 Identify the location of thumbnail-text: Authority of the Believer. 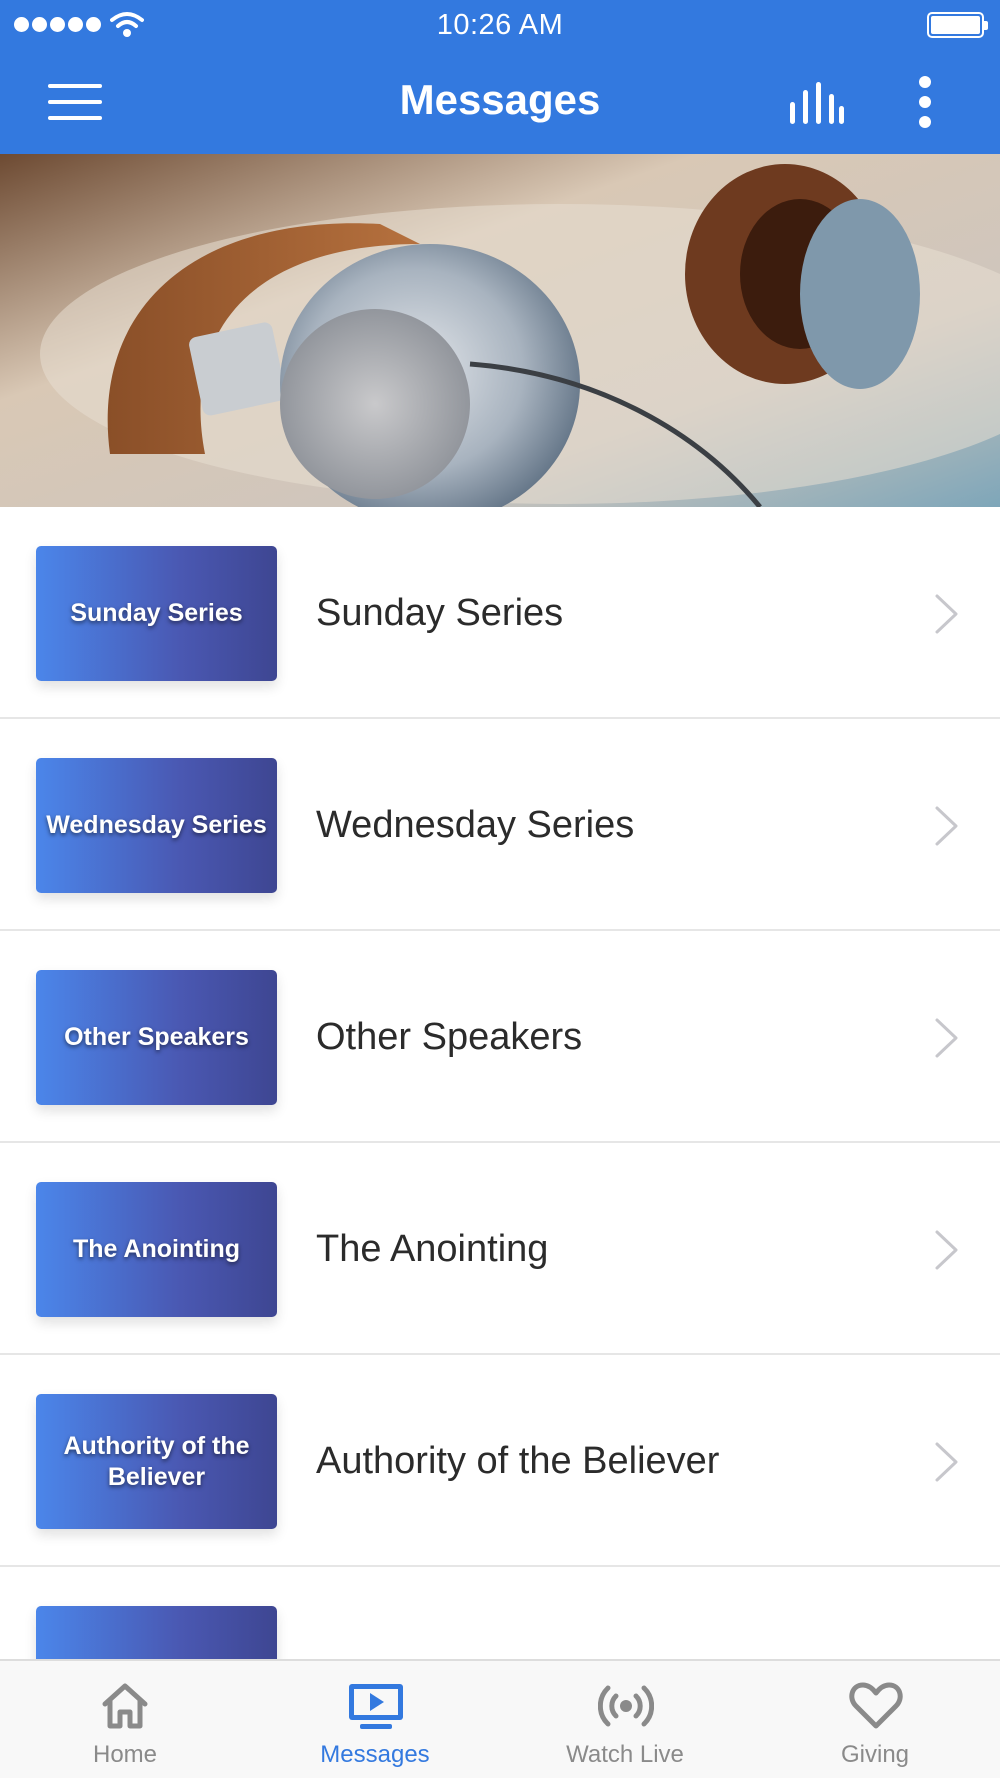
(156, 1461).